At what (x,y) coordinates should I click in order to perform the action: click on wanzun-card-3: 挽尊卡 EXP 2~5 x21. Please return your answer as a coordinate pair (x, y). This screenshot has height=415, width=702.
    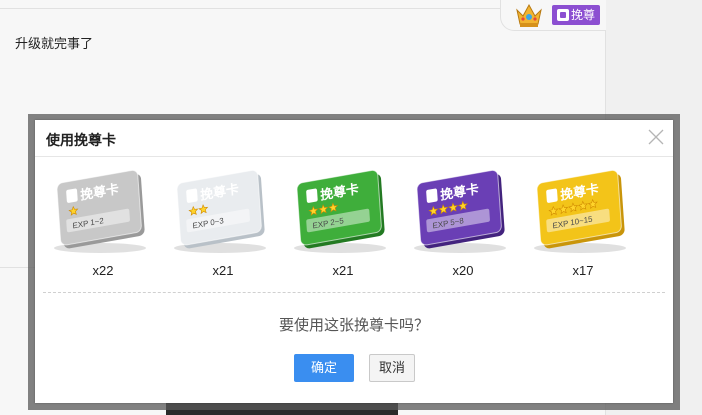
    Looking at the image, I should click on (343, 221).